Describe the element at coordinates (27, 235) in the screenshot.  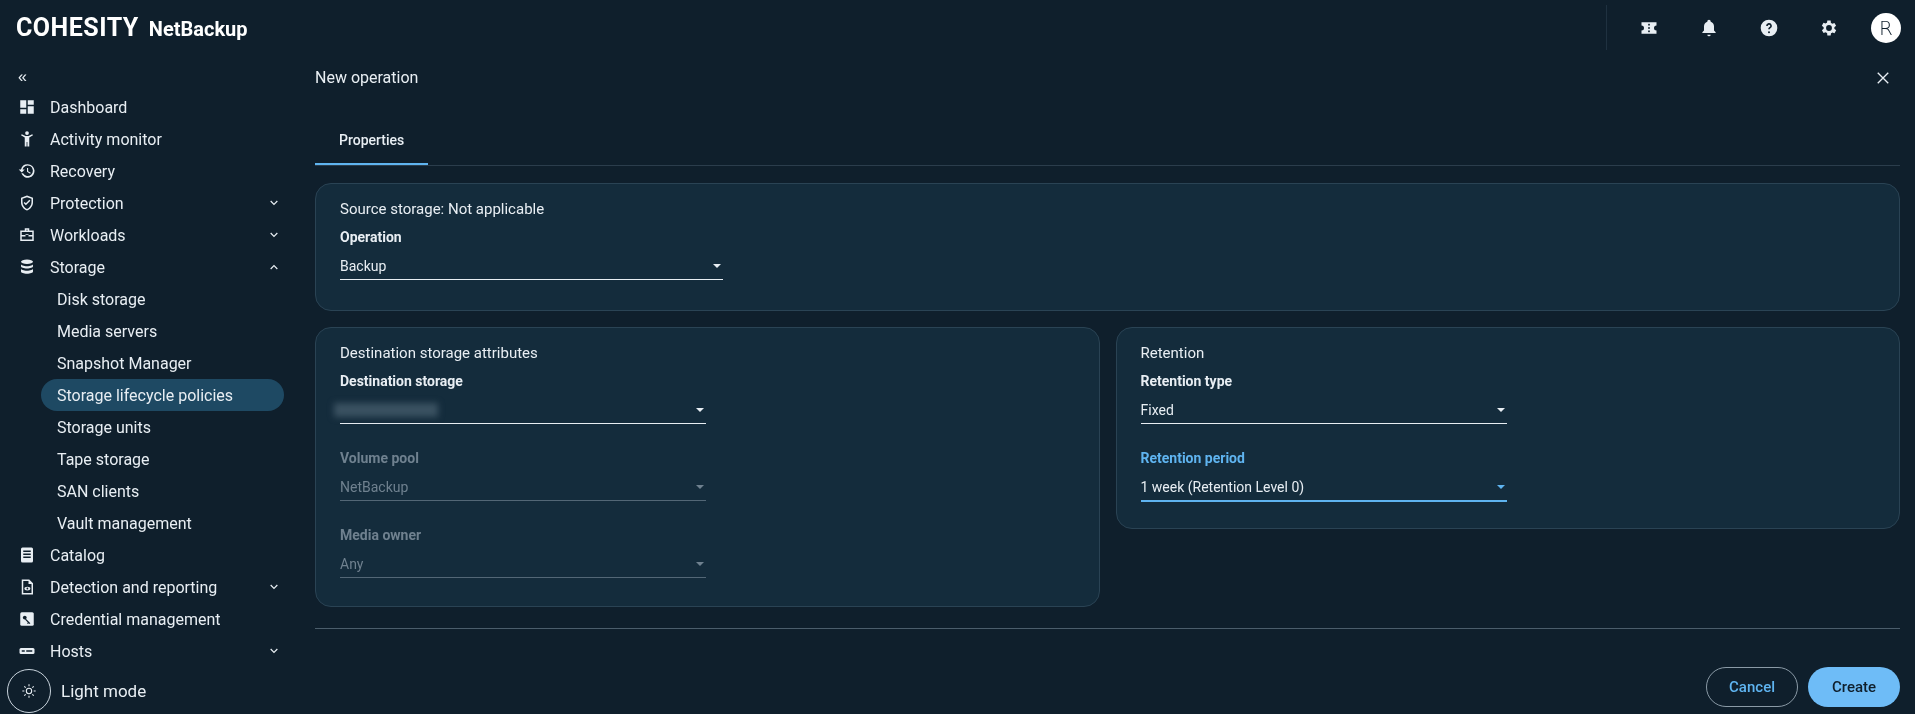
I see `briefcase-icon` at that location.